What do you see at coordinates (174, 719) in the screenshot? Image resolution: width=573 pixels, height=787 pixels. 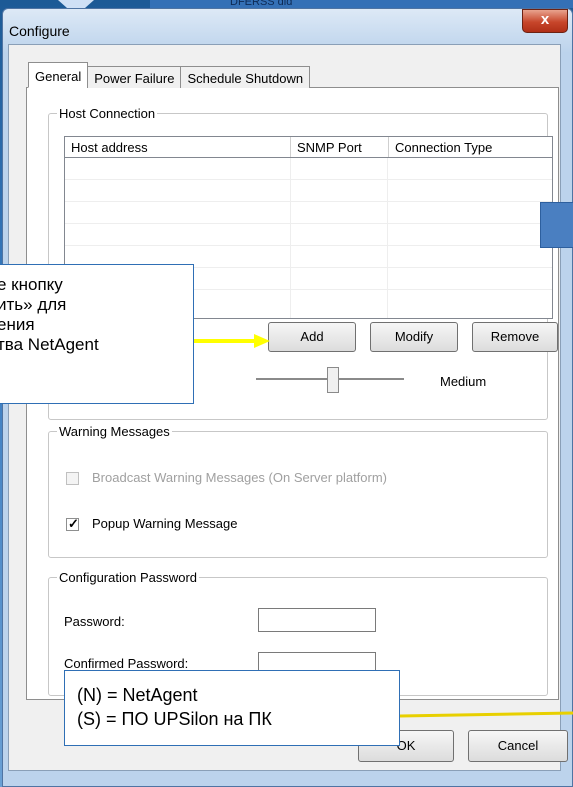 I see `legend-line-s: (S) = ПО UPSilon на ПК` at bounding box center [174, 719].